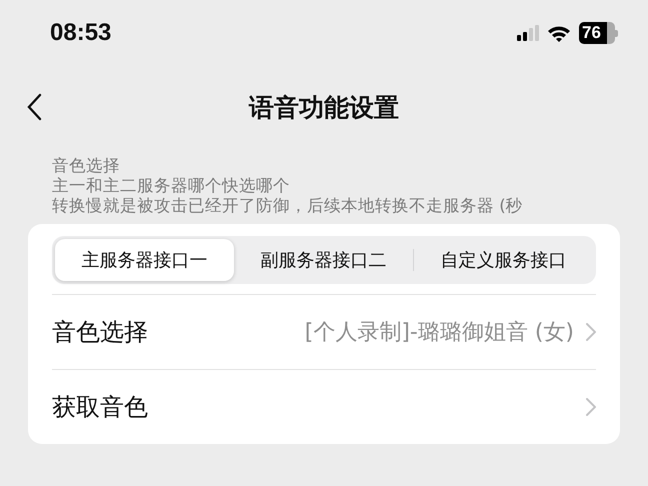  What do you see at coordinates (324, 406) in the screenshot?
I see `settings-row: 获取音色` at bounding box center [324, 406].